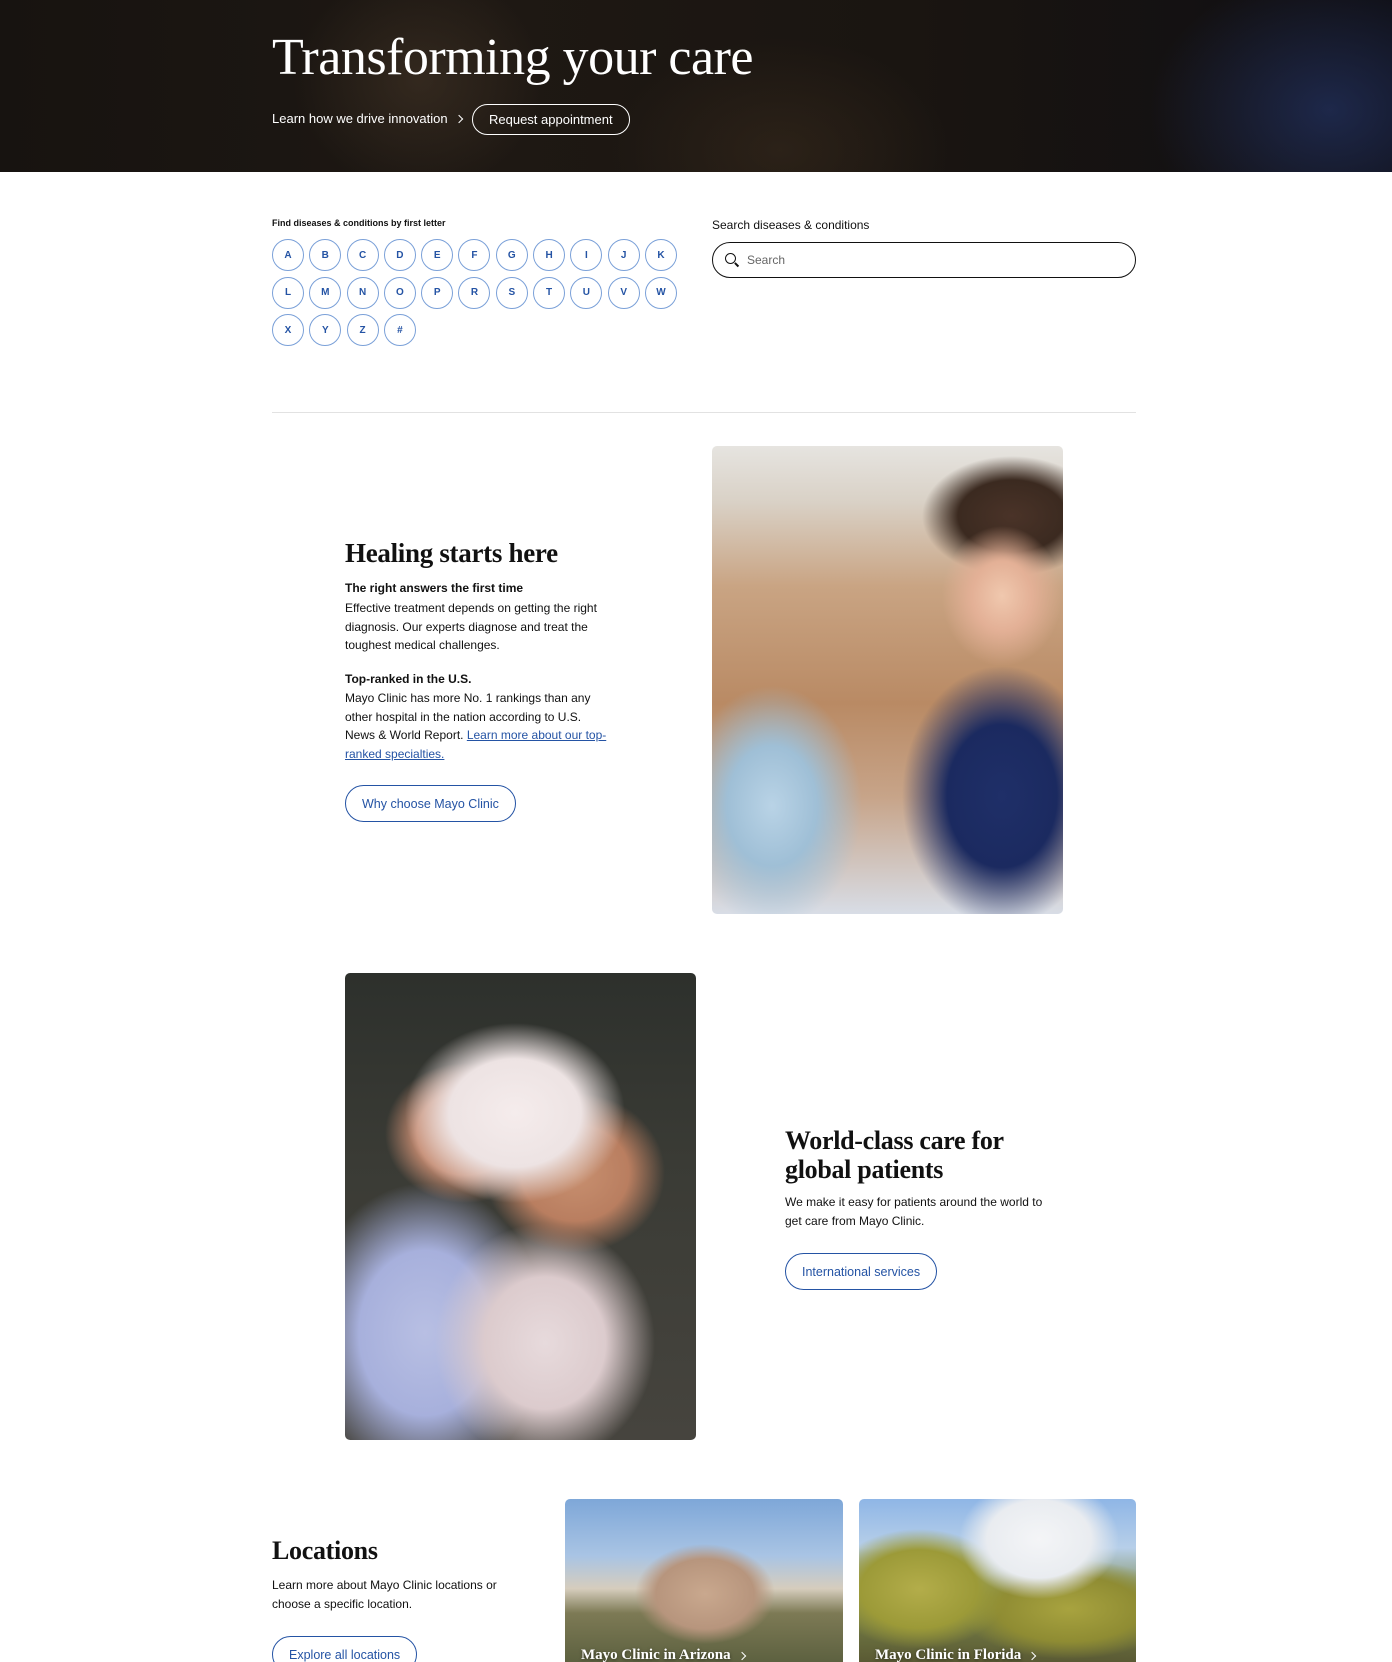 This screenshot has width=1392, height=1662. Describe the element at coordinates (586, 292) in the screenshot. I see `az-letter-button: U` at that location.